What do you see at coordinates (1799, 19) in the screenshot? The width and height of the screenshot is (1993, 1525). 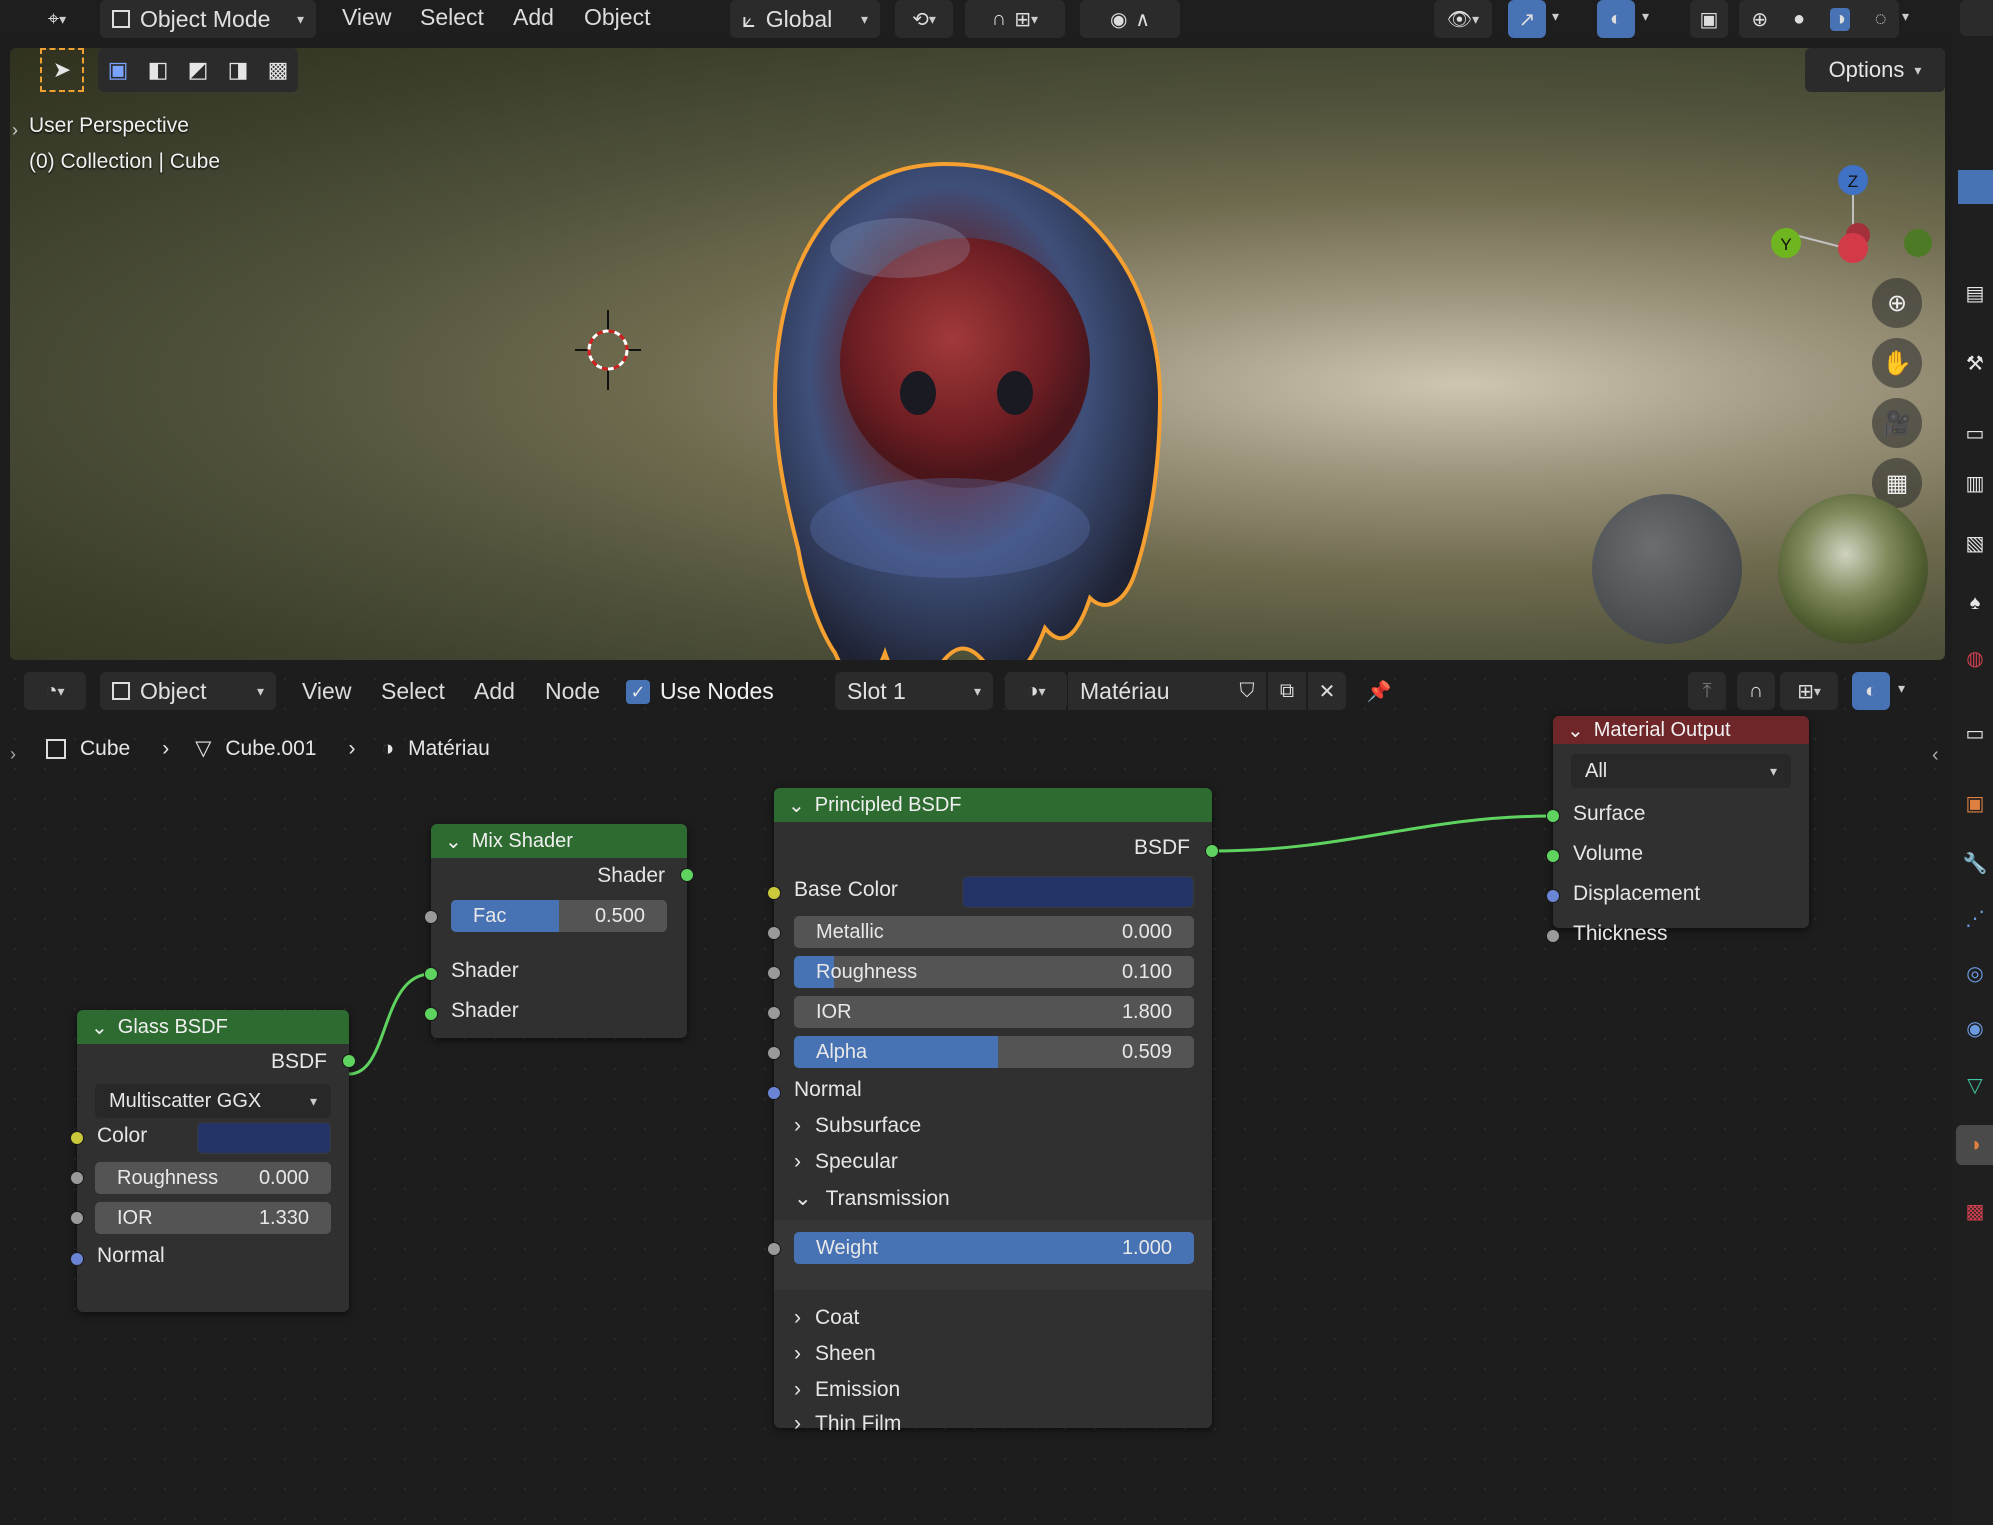 I see `solid-shading-icon: ●` at bounding box center [1799, 19].